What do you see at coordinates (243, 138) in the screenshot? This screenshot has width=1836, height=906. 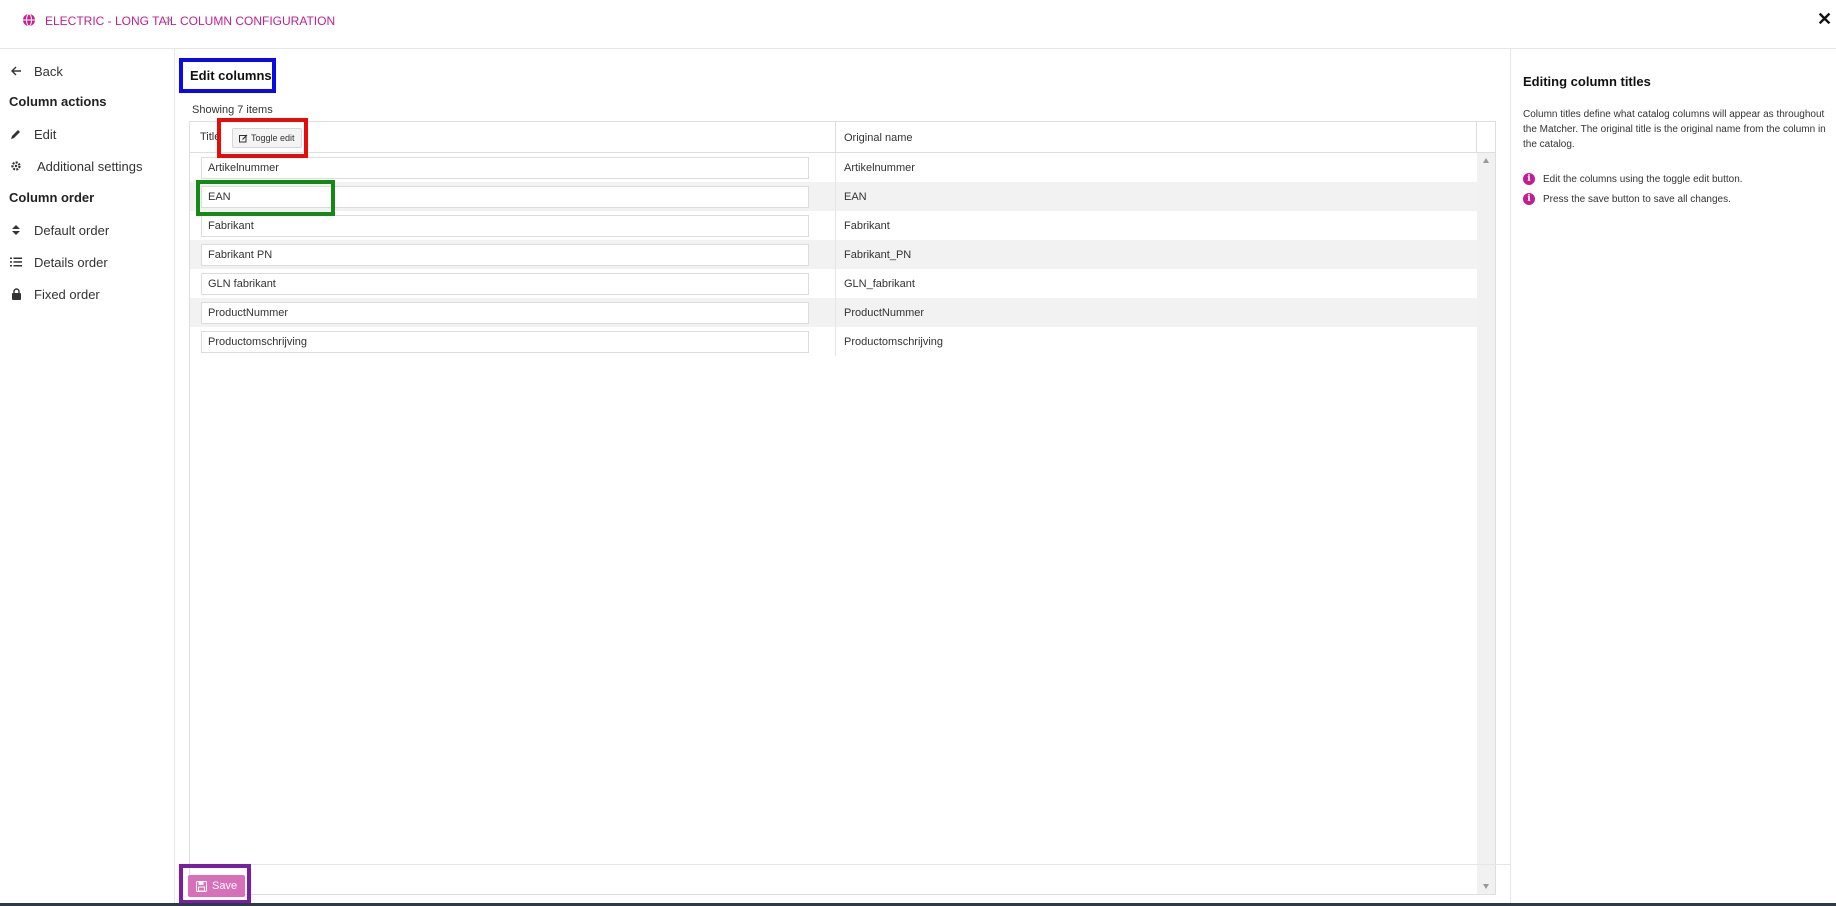 I see `edit-square-icon` at bounding box center [243, 138].